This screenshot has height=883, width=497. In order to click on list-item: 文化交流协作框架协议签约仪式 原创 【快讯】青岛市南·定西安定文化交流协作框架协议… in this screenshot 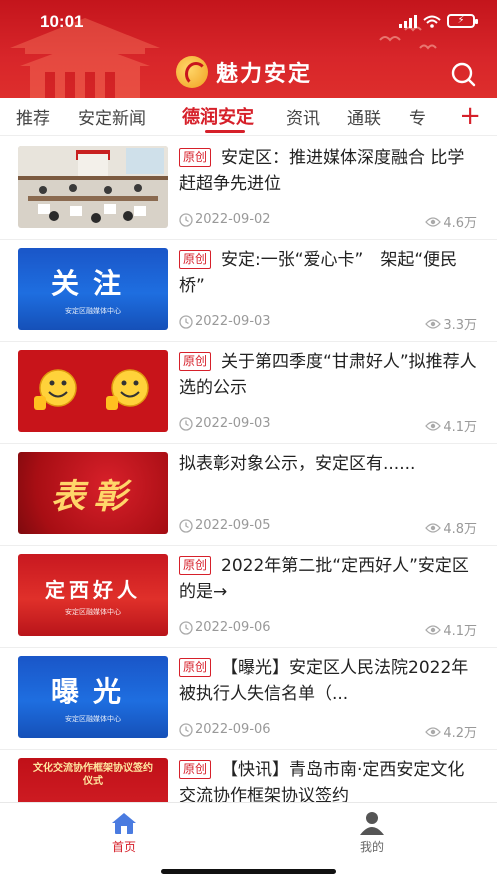, I will do `click(248, 775)`.